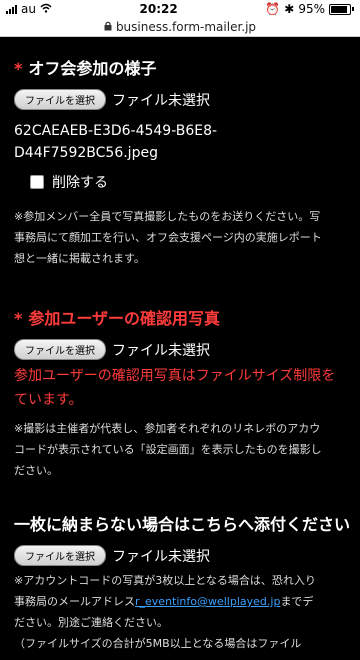  What do you see at coordinates (80, 183) in the screenshot?
I see `delete-label: 削除する` at bounding box center [80, 183].